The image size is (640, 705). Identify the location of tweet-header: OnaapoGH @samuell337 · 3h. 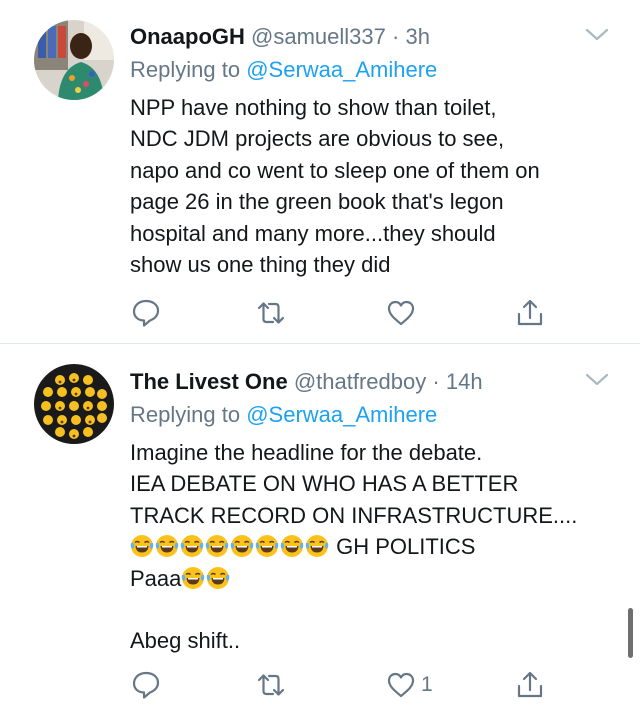
(280, 37).